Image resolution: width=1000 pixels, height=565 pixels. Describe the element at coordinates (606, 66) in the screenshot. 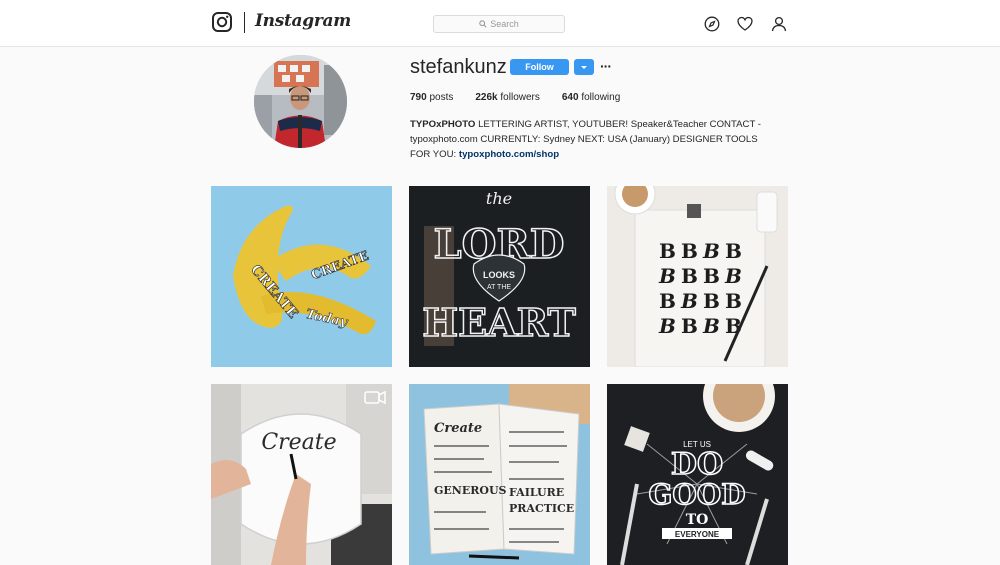

I see `more-options-button: ···` at that location.